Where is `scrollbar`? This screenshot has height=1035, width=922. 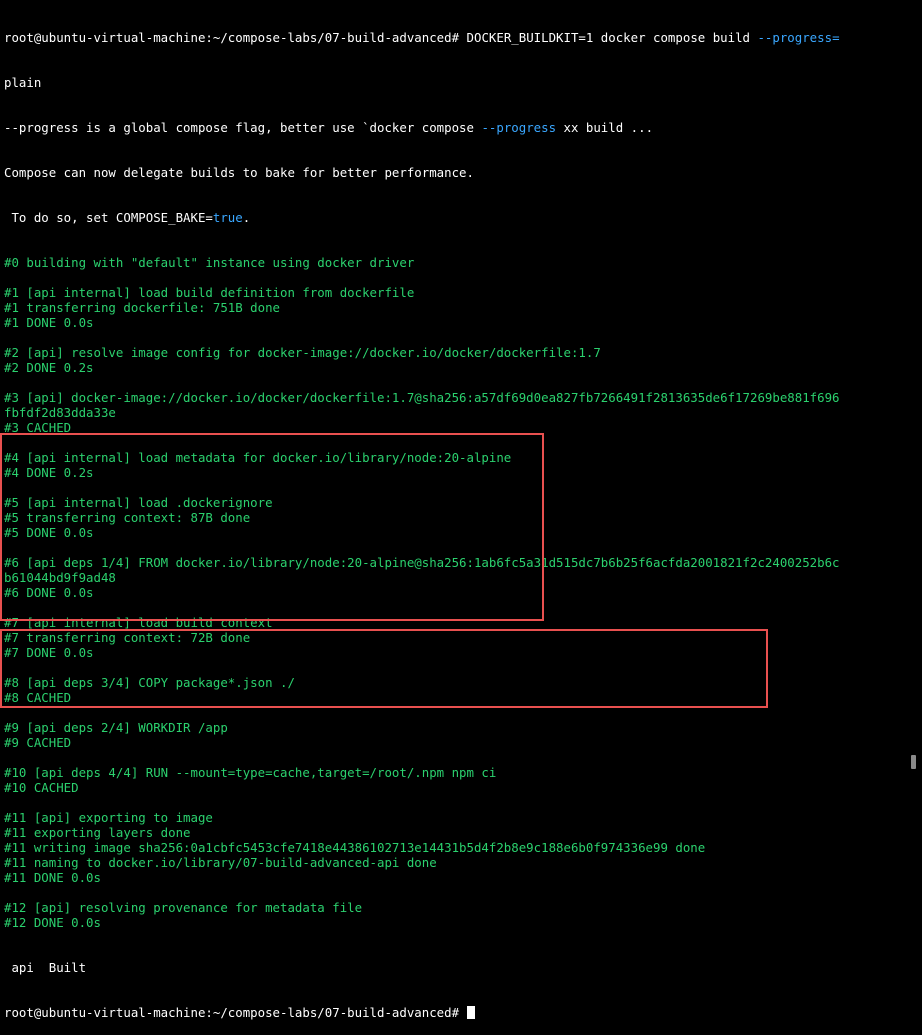 scrollbar is located at coordinates (915, 393).